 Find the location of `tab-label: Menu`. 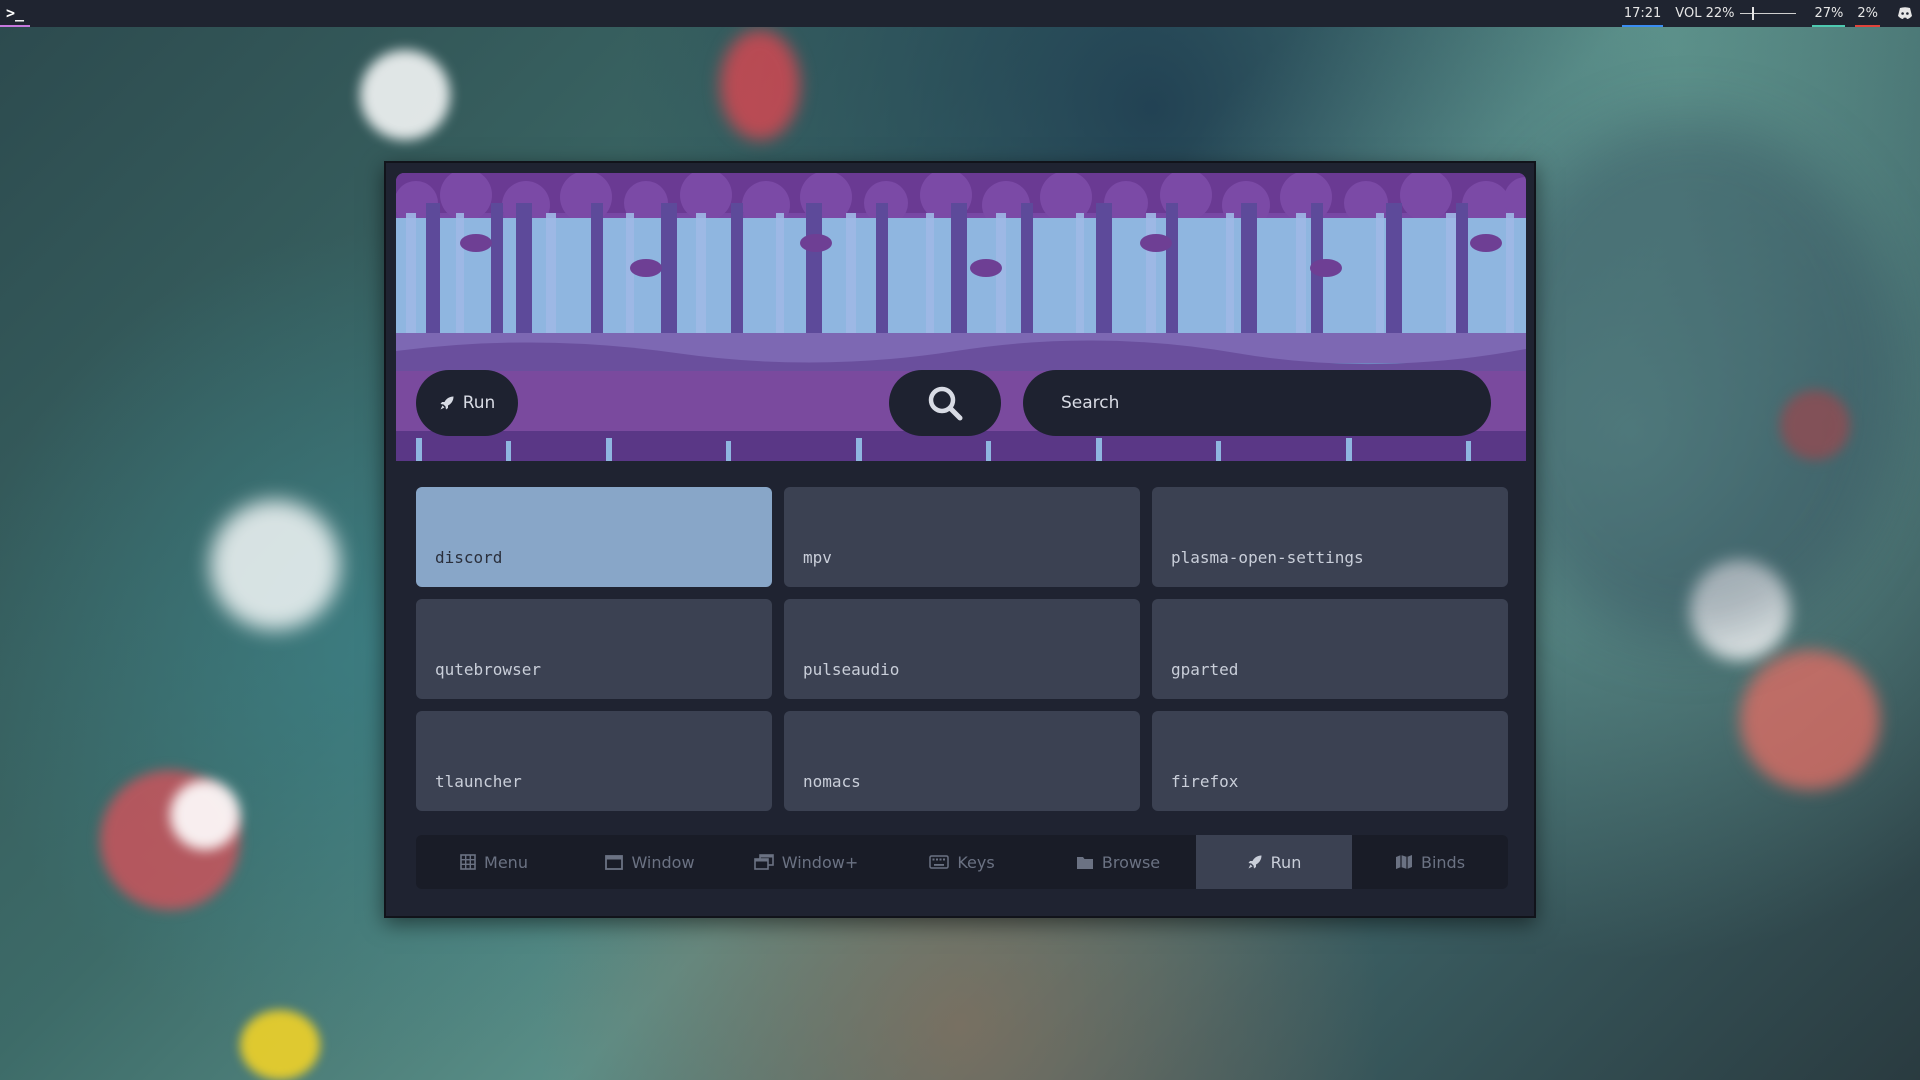

tab-label: Menu is located at coordinates (506, 862).